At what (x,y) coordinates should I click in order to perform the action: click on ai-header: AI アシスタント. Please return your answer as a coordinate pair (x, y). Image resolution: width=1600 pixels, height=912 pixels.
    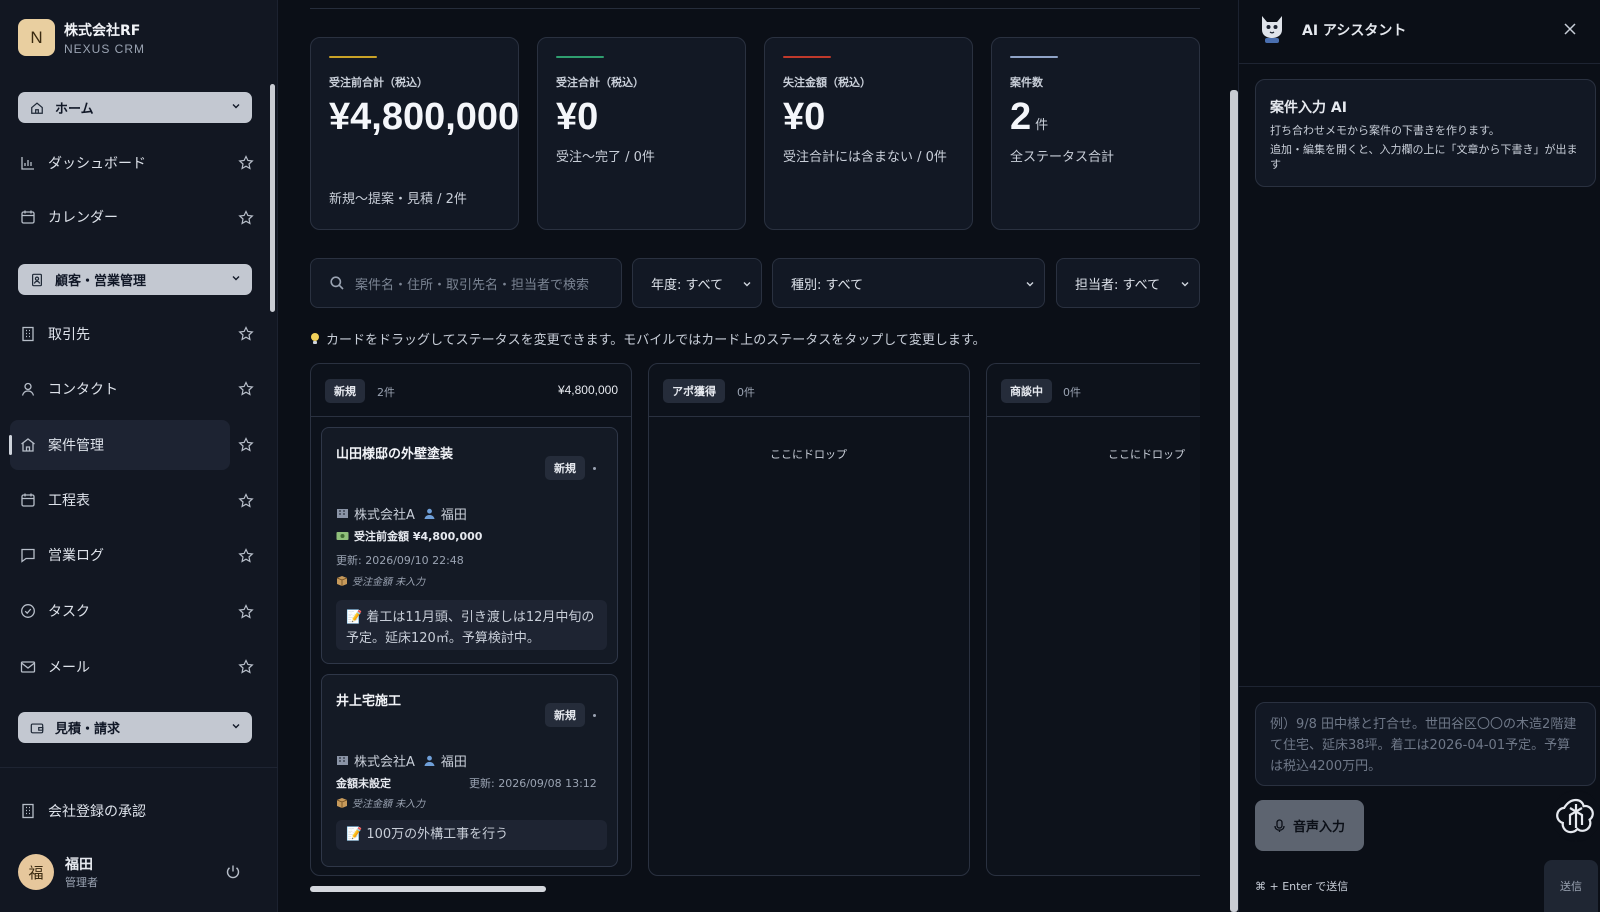
    Looking at the image, I should click on (1419, 32).